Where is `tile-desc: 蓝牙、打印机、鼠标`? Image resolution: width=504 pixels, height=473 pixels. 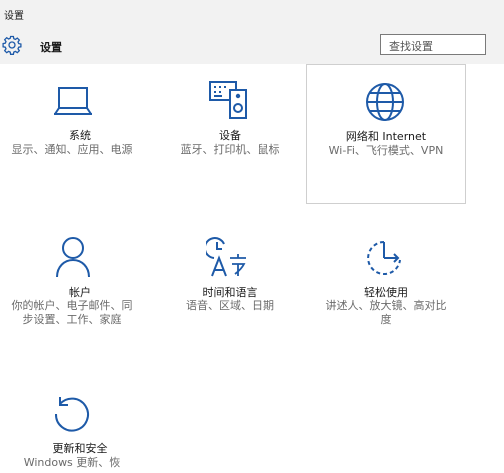 tile-desc: 蓝牙、打印机、鼠标 is located at coordinates (230, 149).